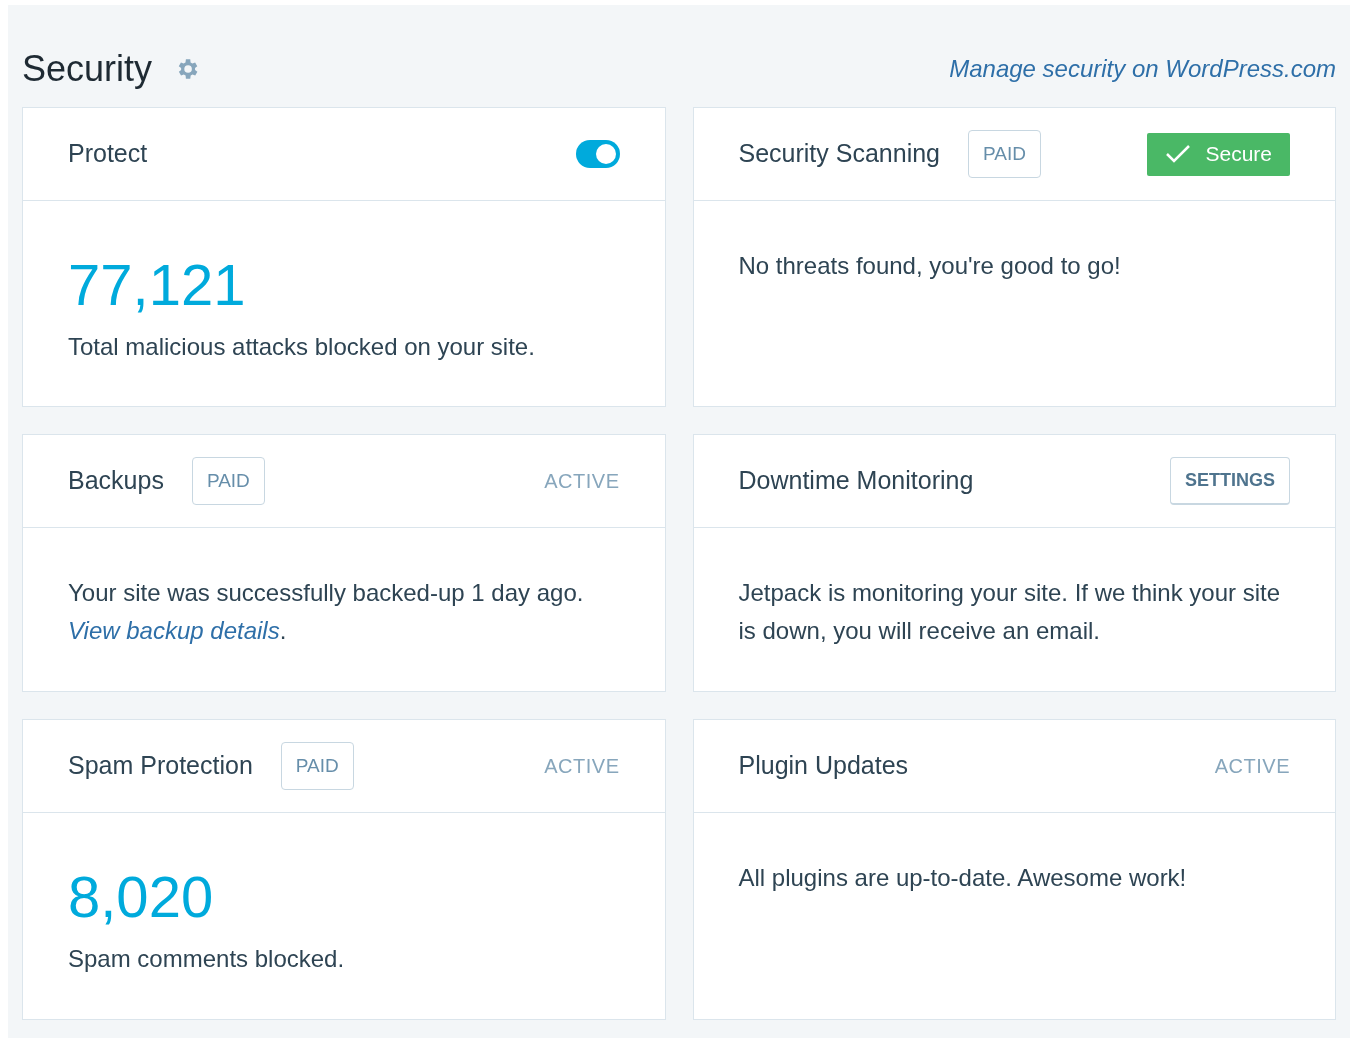 The height and width of the screenshot is (1050, 1360). What do you see at coordinates (856, 481) in the screenshot?
I see `card-title: Downtime Monitoring` at bounding box center [856, 481].